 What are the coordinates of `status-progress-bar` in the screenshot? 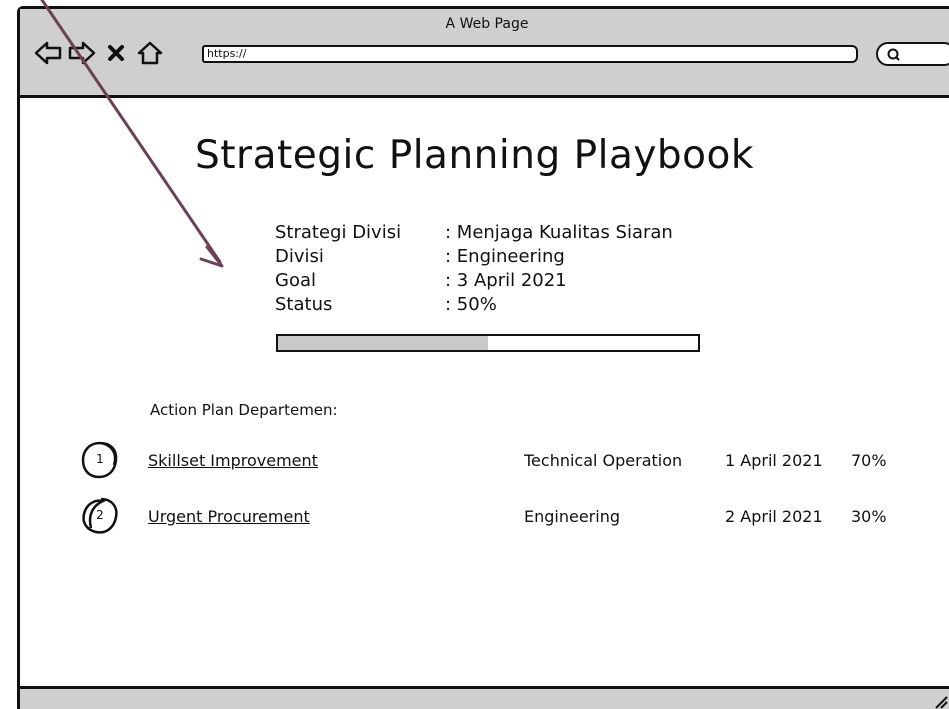 It's located at (488, 343).